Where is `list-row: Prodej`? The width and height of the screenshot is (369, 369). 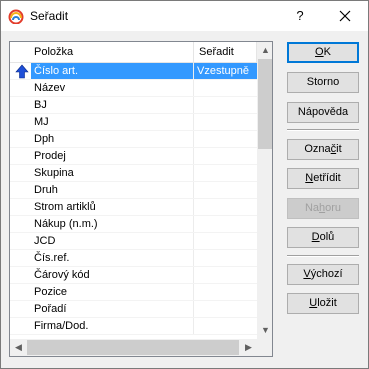
list-row: Prodej is located at coordinates (133, 156).